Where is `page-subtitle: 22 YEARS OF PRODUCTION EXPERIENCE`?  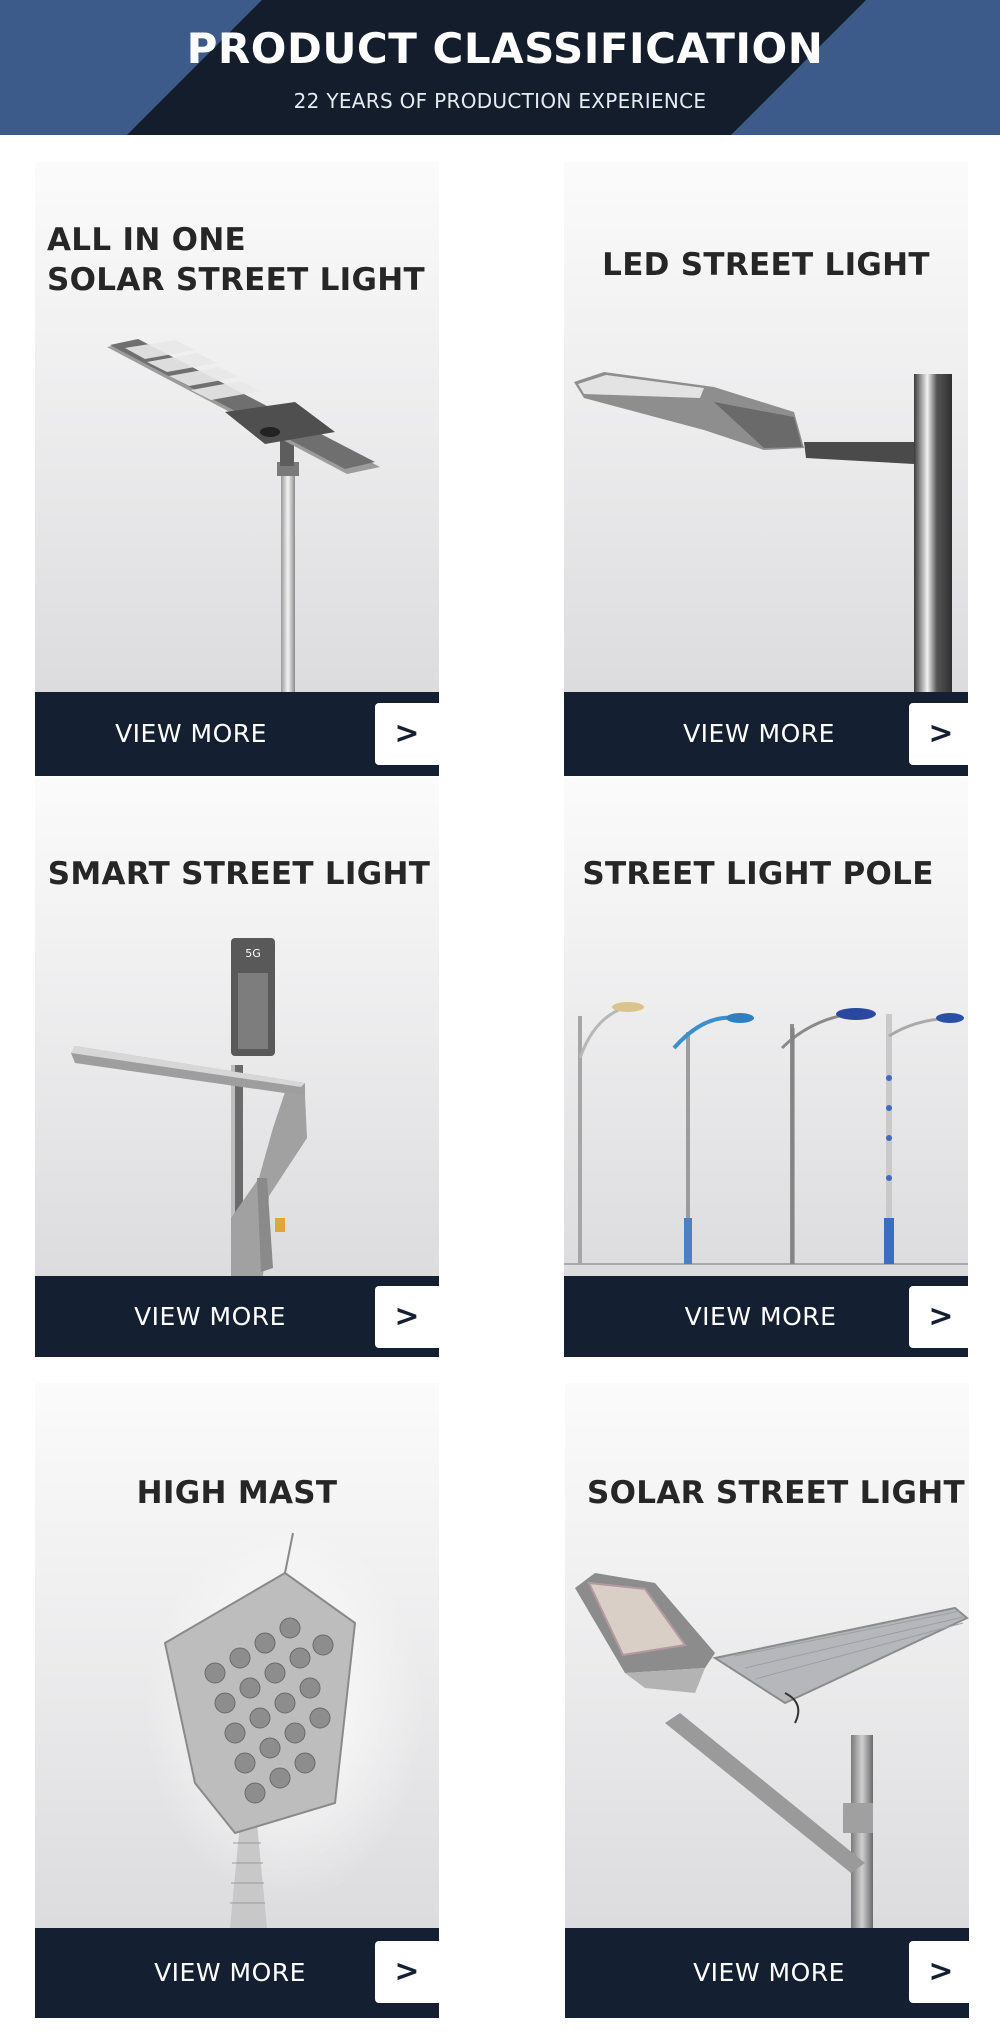
page-subtitle: 22 YEARS OF PRODUCTION EXPERIENCE is located at coordinates (500, 101).